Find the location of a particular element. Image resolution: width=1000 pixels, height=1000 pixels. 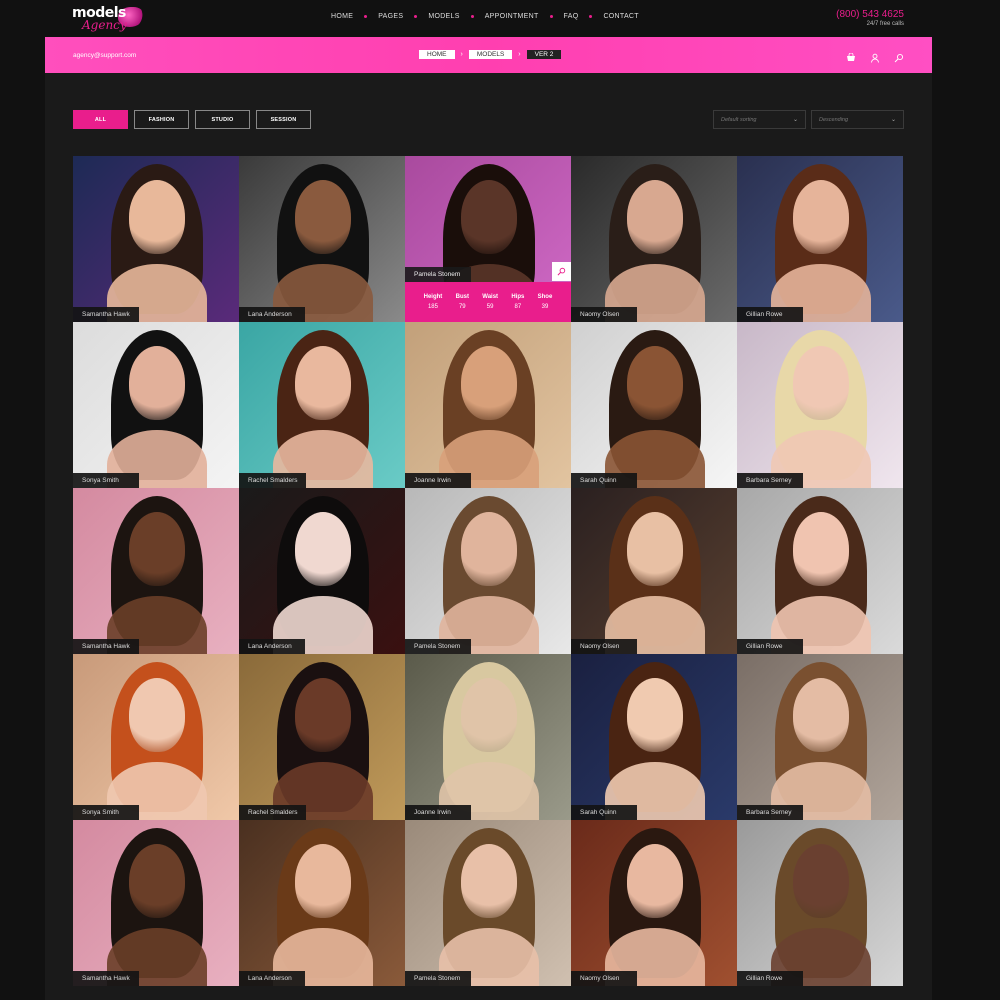

support-email: agency@support.com is located at coordinates (104, 55).